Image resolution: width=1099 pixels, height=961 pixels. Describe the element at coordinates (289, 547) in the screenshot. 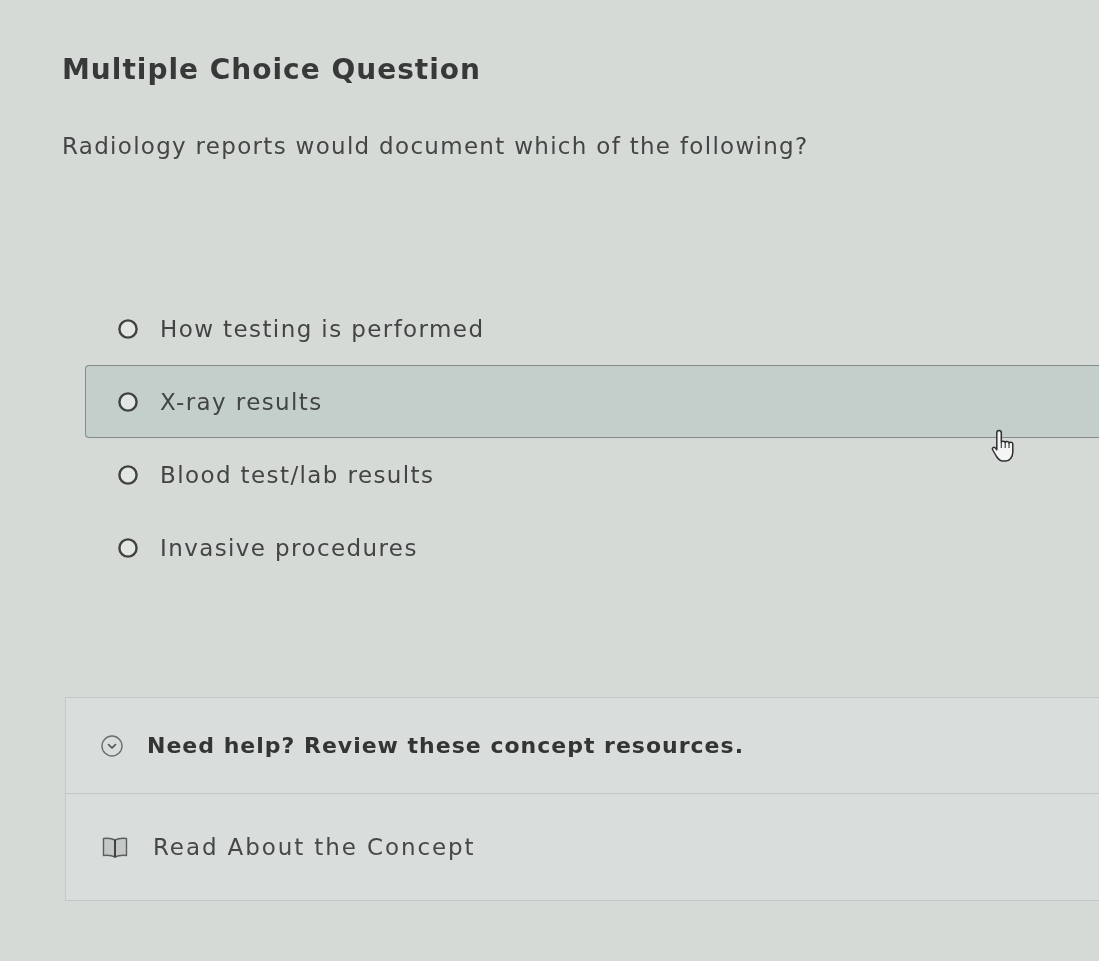

I see `answer-text: Invasive procedures` at that location.